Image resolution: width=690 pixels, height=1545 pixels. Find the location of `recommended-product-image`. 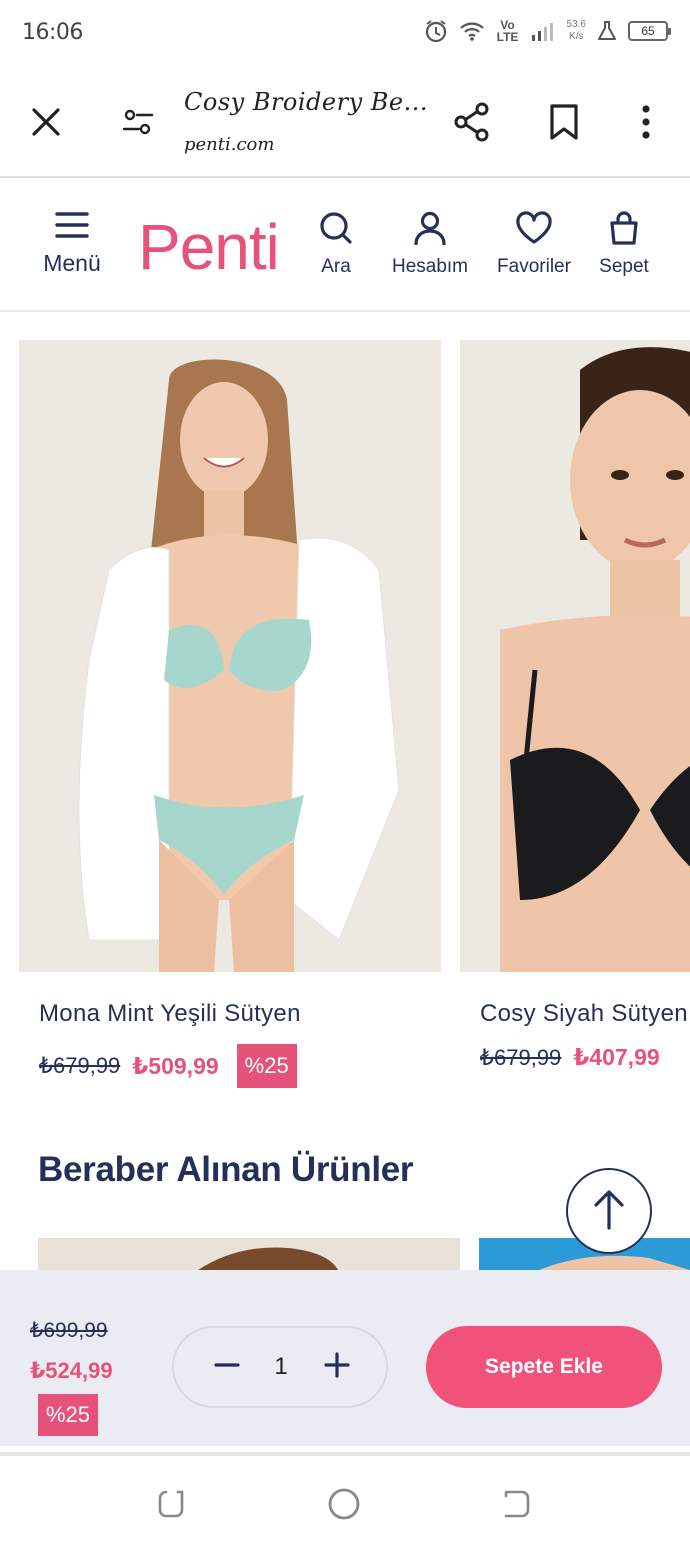

recommended-product-image is located at coordinates (249, 1254).